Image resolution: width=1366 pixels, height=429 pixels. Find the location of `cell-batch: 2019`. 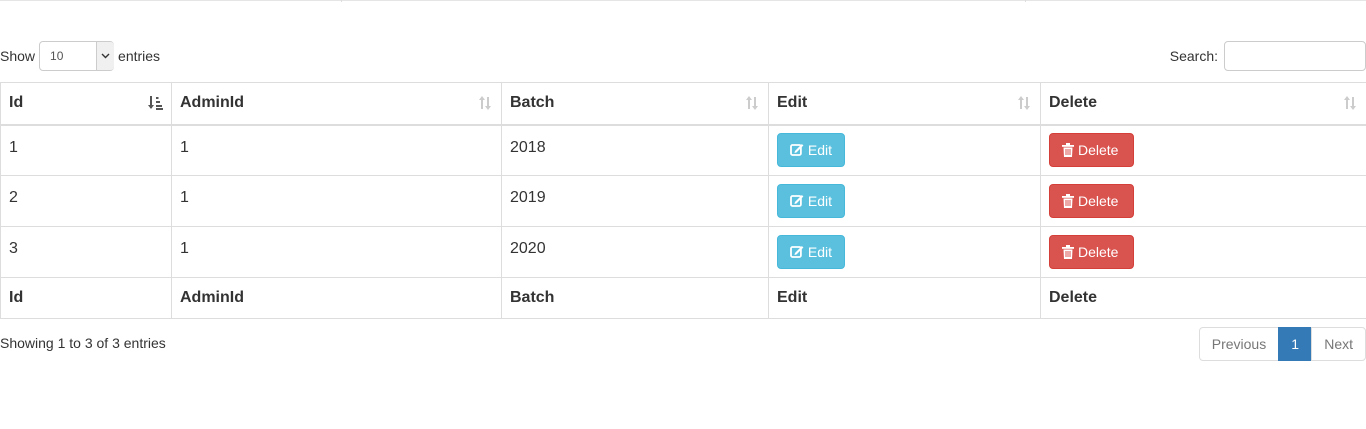

cell-batch: 2019 is located at coordinates (635, 201).